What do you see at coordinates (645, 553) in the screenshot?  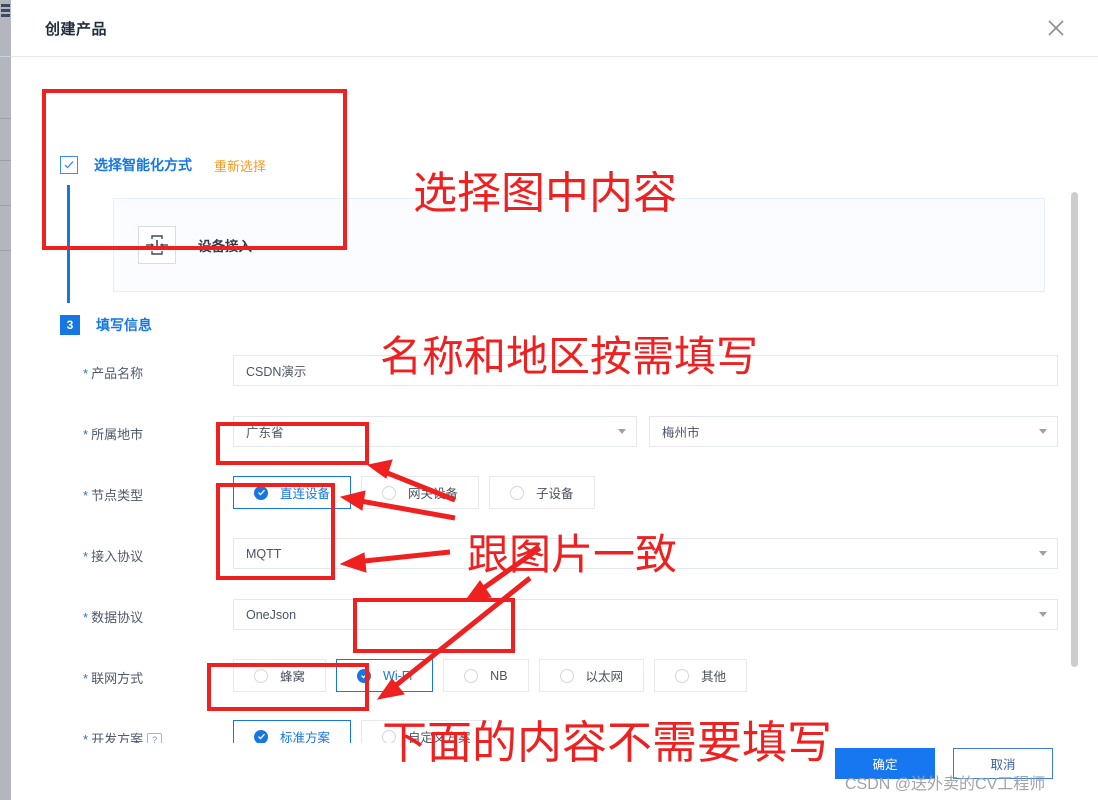 I see `access-protocol-select: MQTT` at bounding box center [645, 553].